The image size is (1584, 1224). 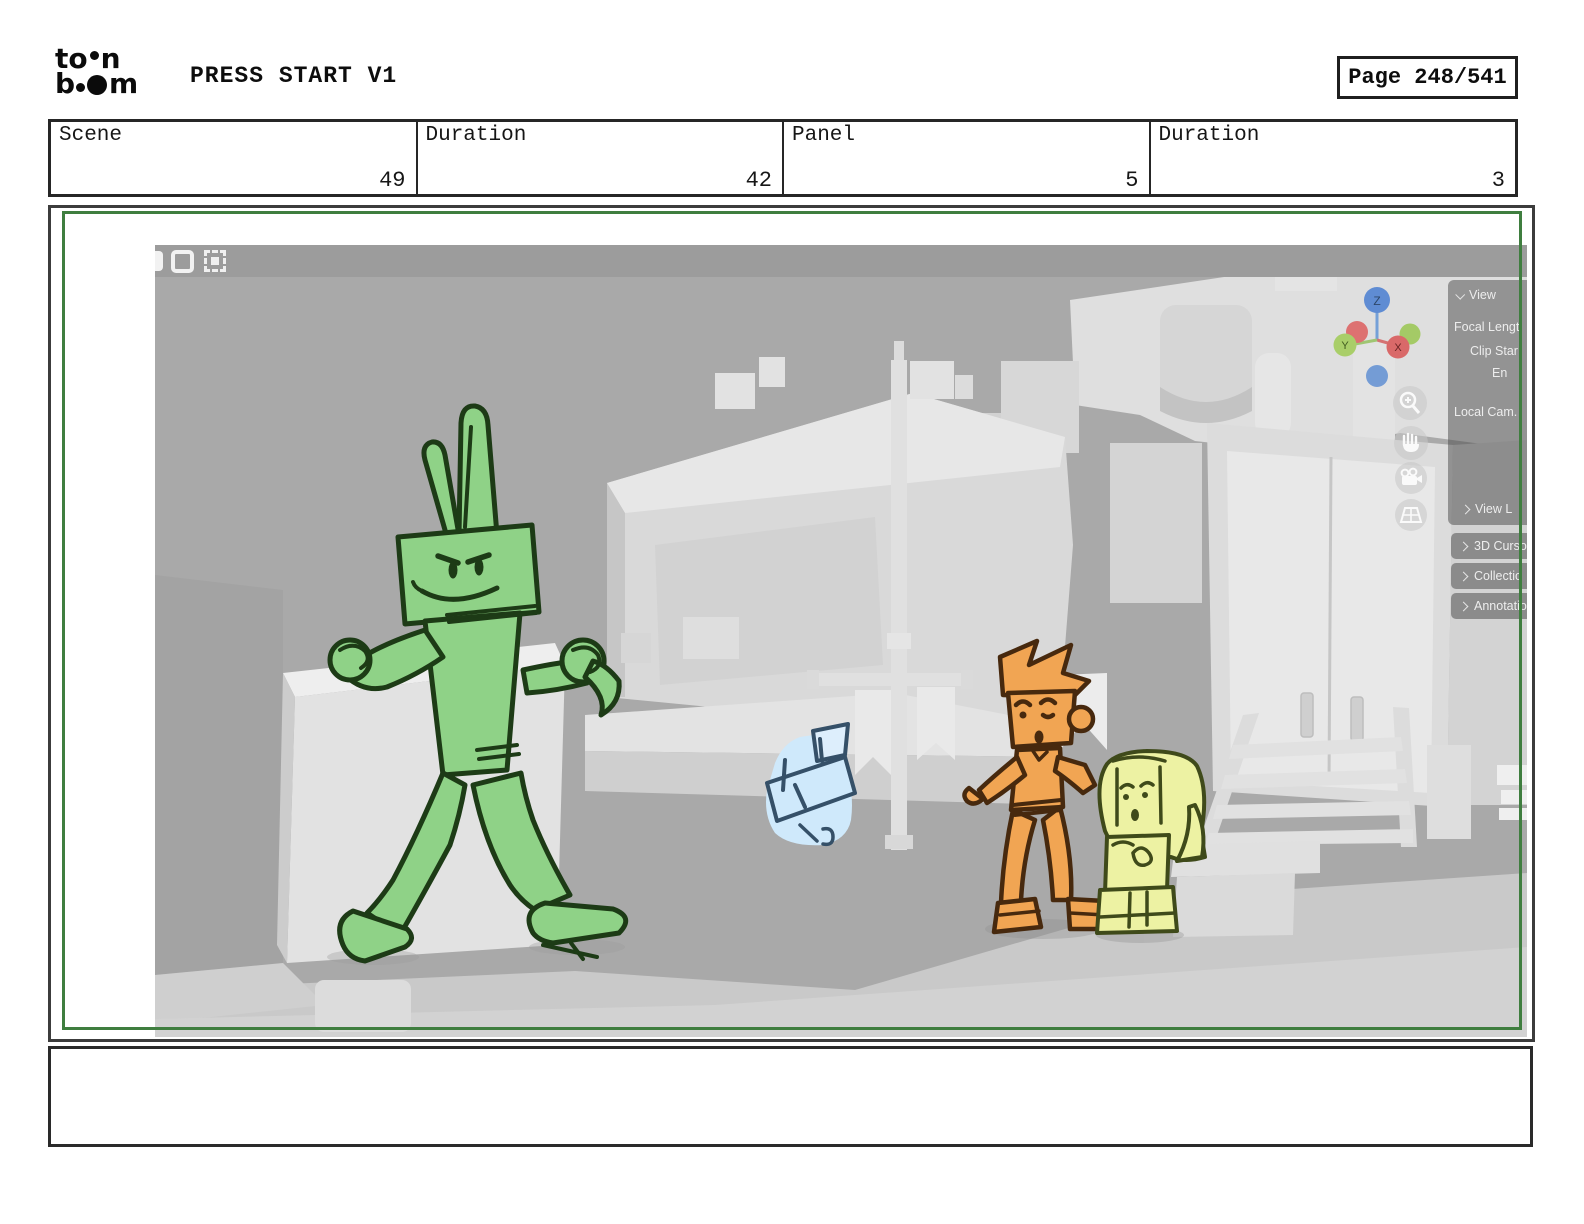 What do you see at coordinates (824, 135) in the screenshot?
I see `panel-label: Panel` at bounding box center [824, 135].